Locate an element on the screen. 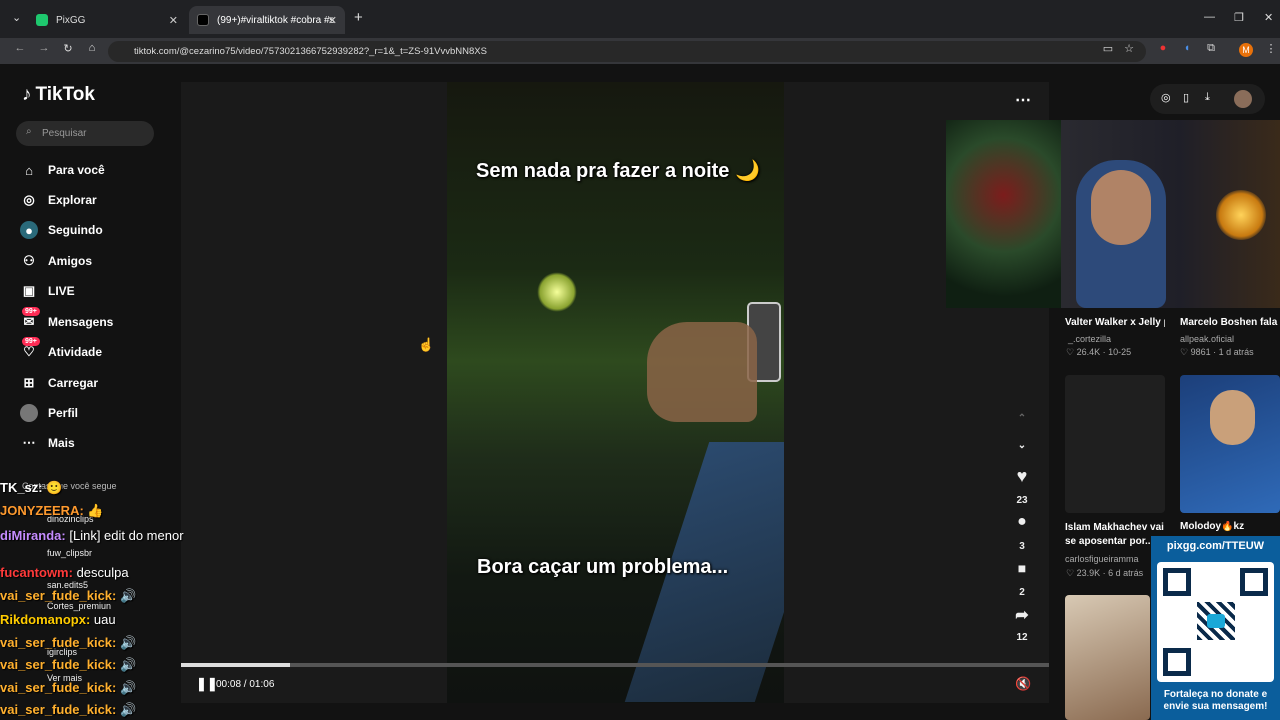  forward-icon: → is located at coordinates (44, 48).